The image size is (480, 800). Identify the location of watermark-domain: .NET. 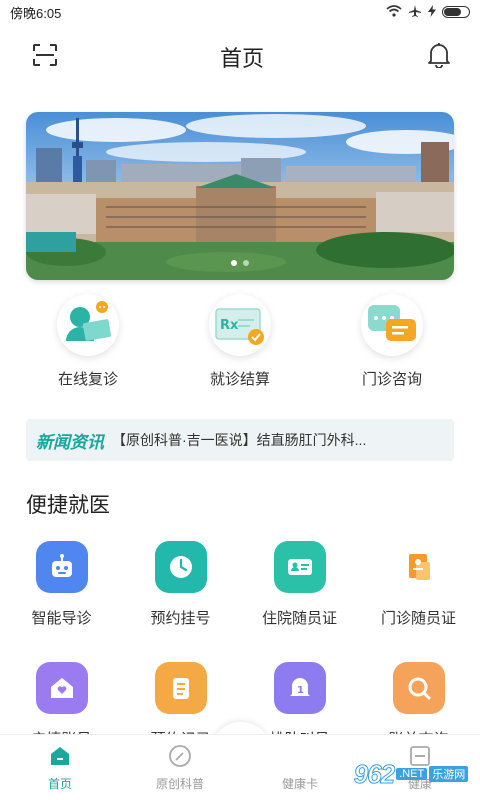
(412, 774).